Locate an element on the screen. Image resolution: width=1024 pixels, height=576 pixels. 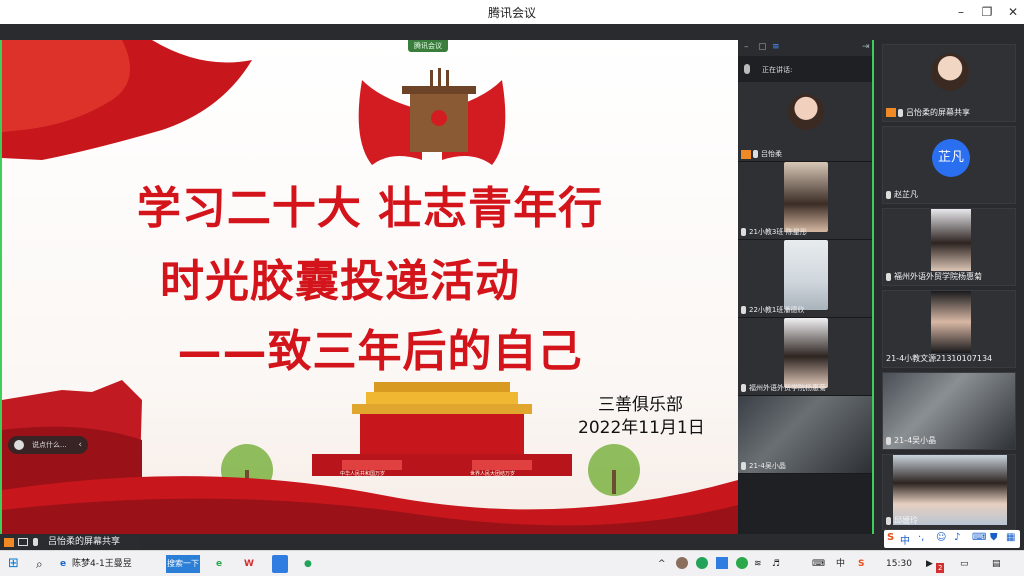
sogou-tray-icon: S is located at coordinates (861, 564).